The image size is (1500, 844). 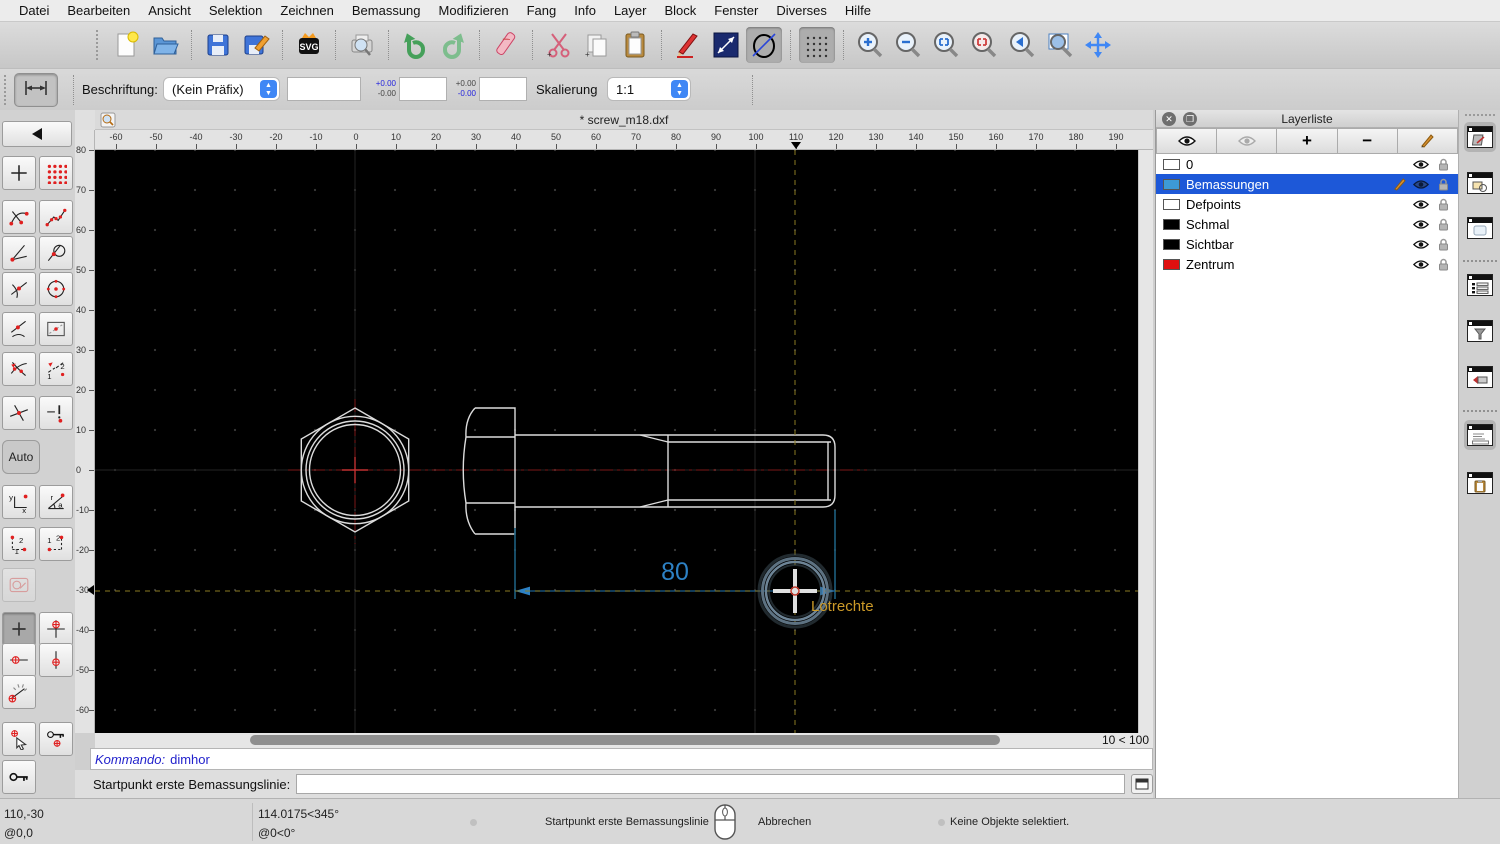 What do you see at coordinates (597, 45) in the screenshot?
I see `copy-button: +` at bounding box center [597, 45].